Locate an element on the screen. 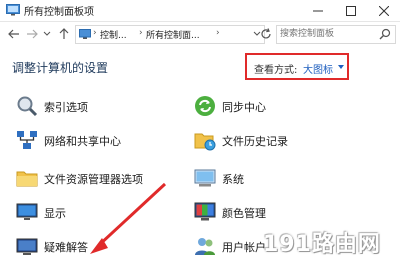  watermark: 191路由网 is located at coordinates (322, 244).